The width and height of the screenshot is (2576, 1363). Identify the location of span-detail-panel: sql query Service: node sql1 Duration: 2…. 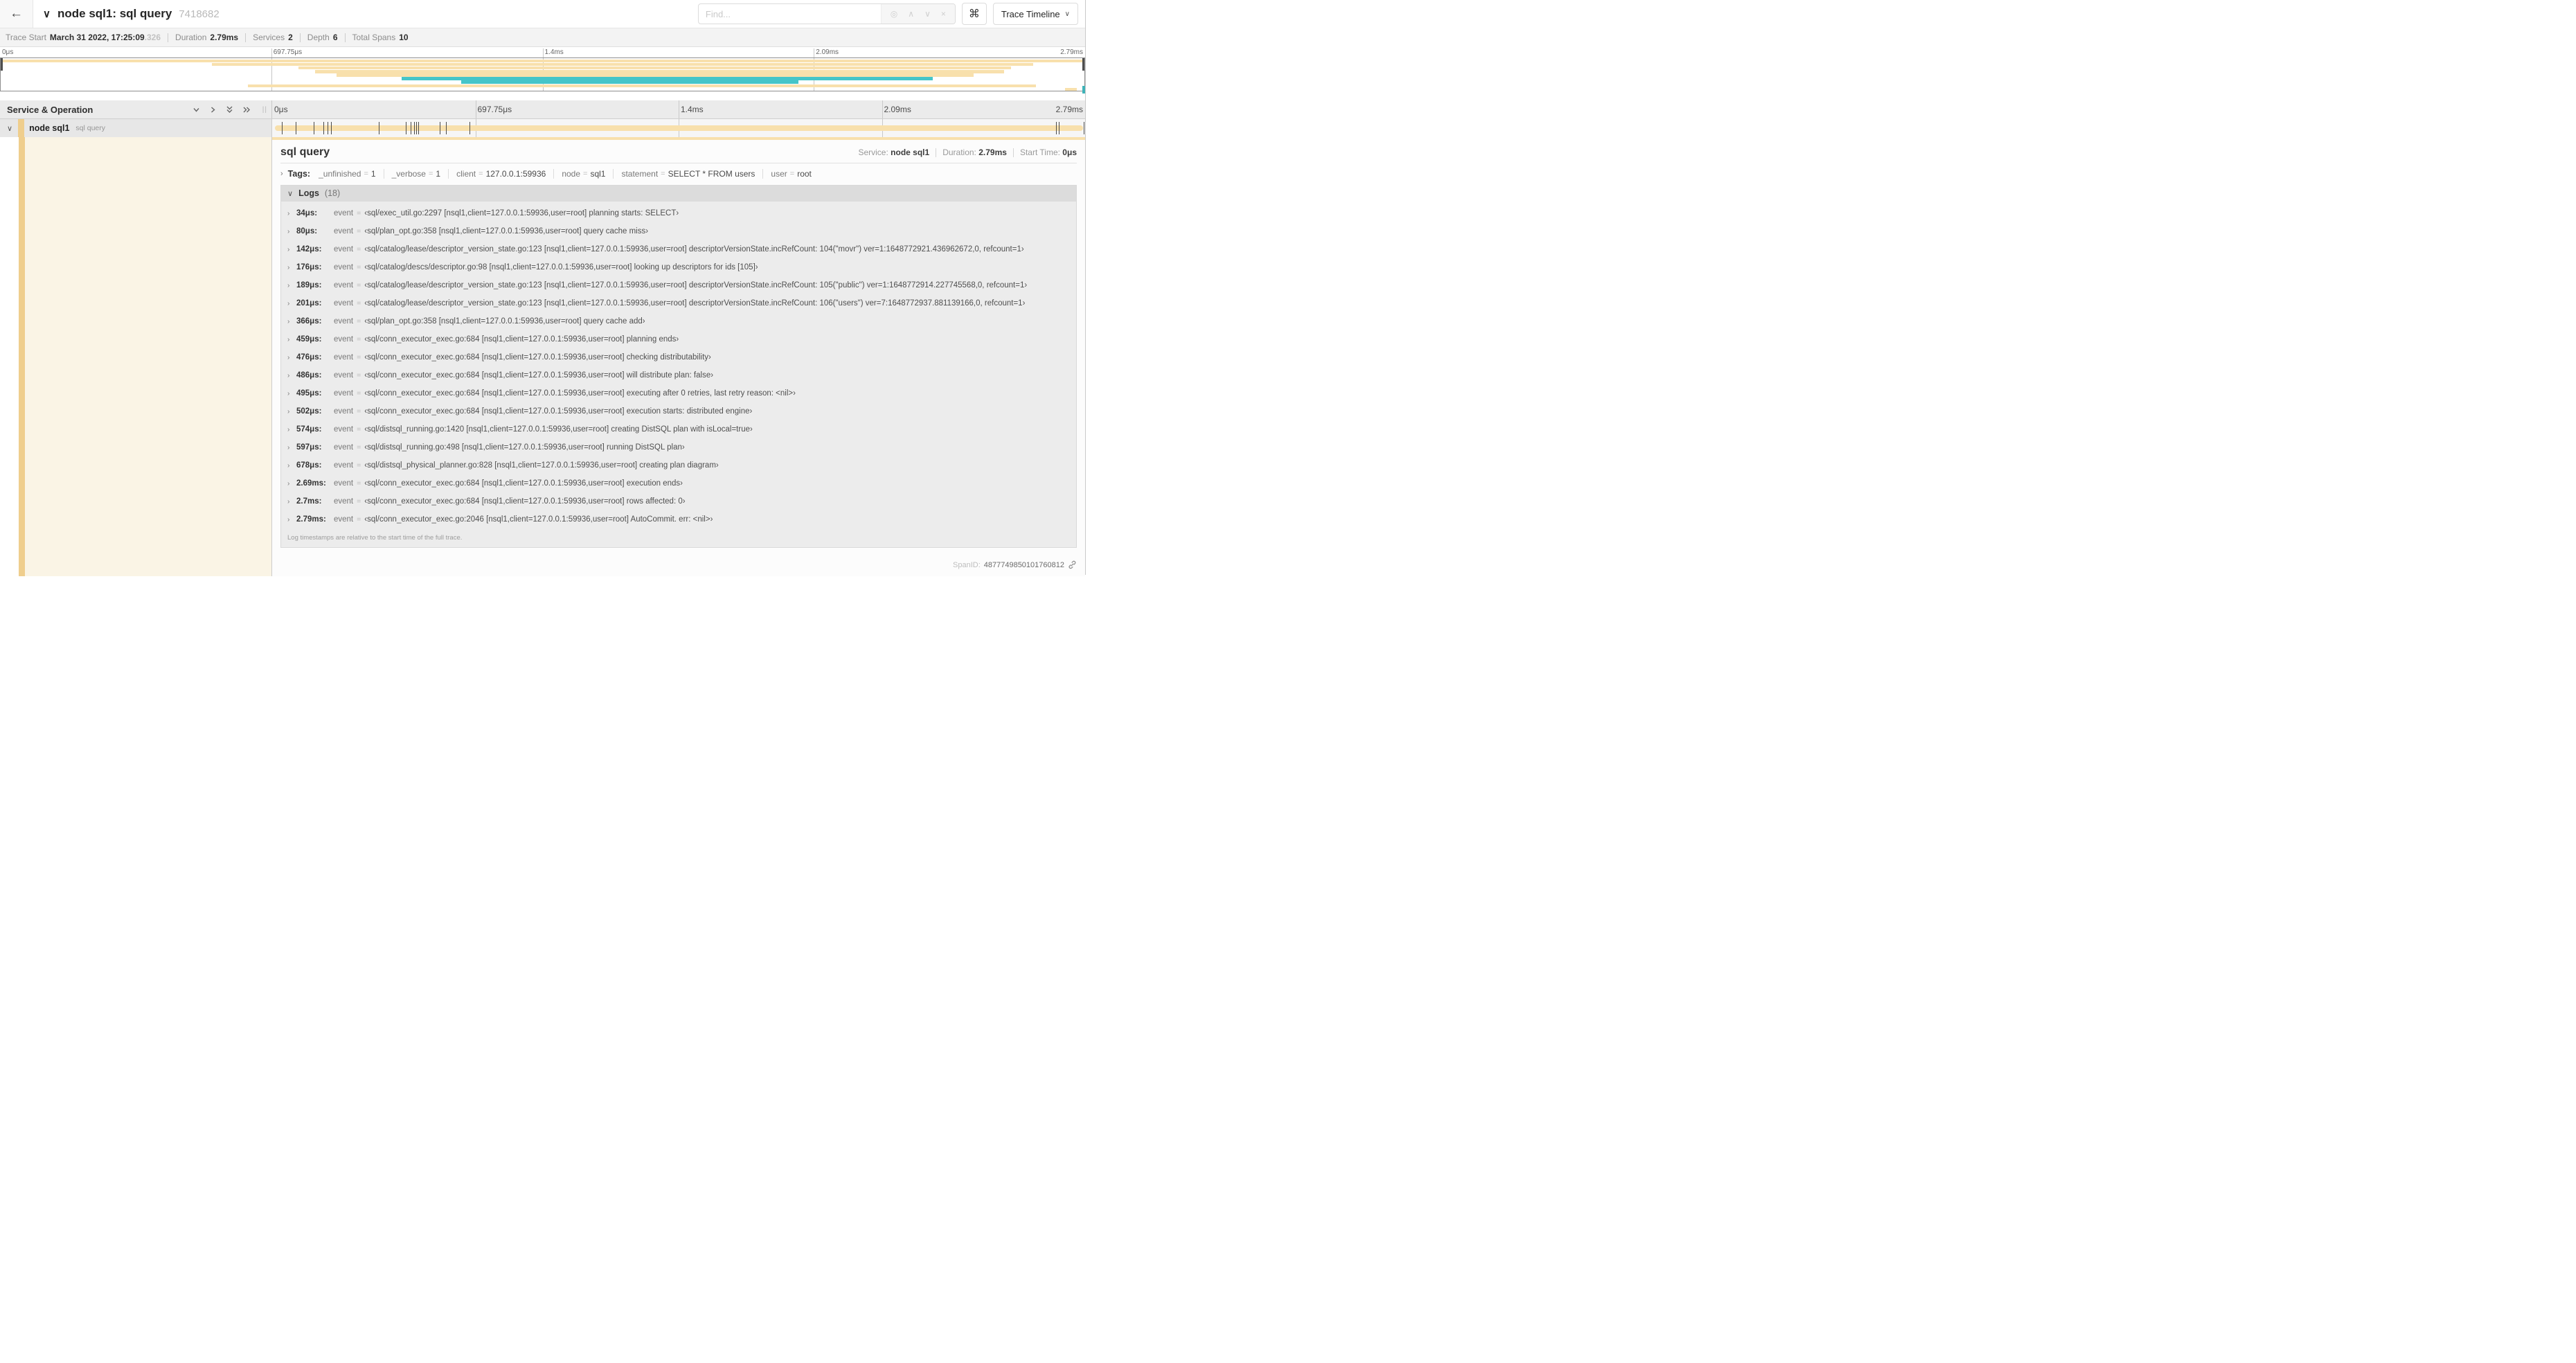
(678, 357).